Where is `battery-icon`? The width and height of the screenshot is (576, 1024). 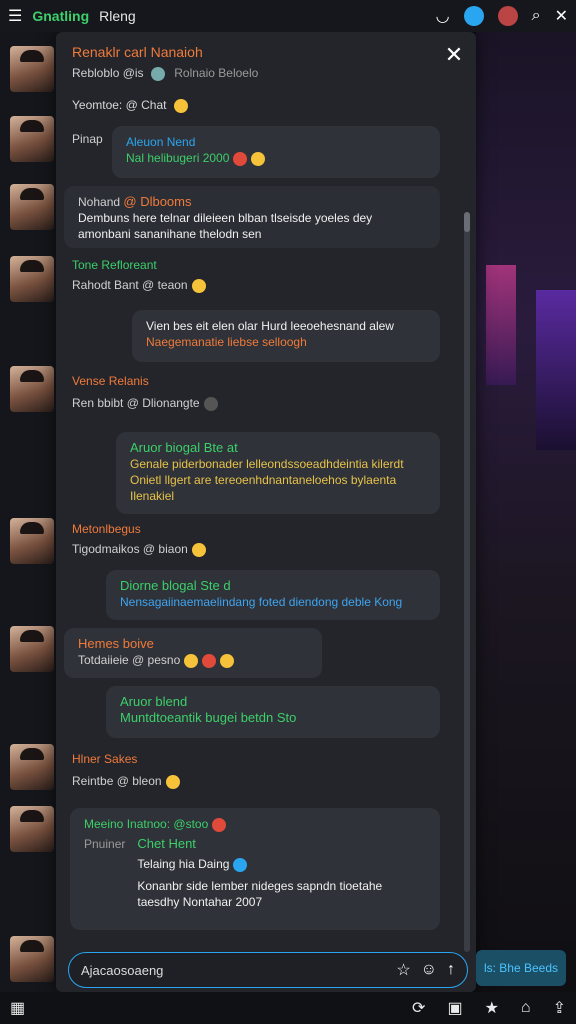
battery-icon is located at coordinates (507, 16).